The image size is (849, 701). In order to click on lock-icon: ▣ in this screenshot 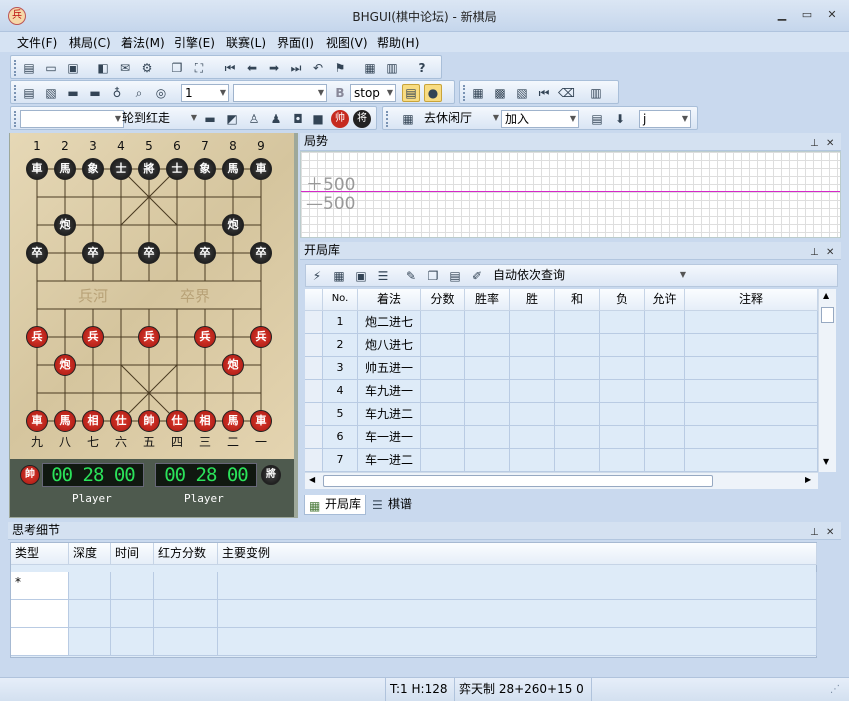, I will do `click(361, 276)`.